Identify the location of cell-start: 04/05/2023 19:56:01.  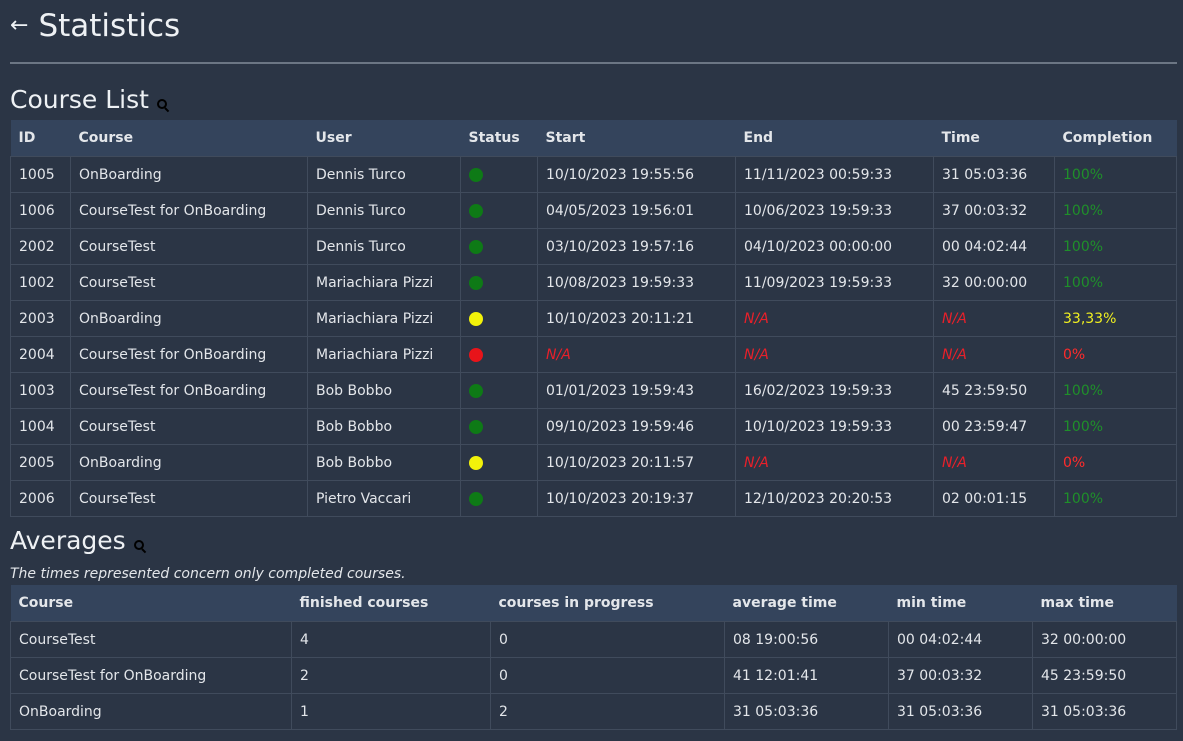
(636, 210).